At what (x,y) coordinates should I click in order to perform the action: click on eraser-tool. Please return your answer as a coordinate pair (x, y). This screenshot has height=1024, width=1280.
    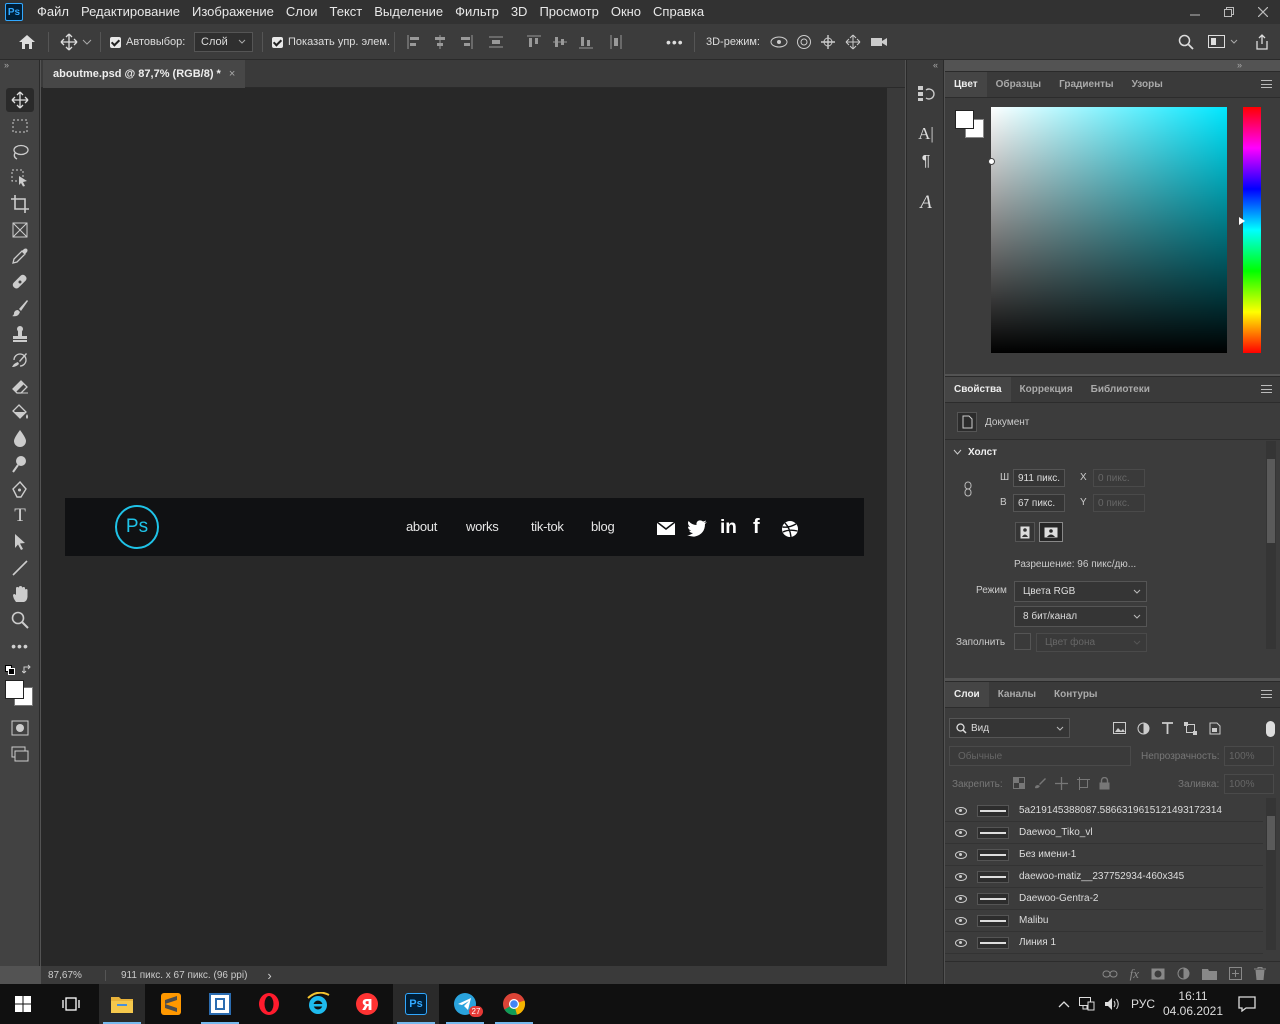
    Looking at the image, I should click on (20, 386).